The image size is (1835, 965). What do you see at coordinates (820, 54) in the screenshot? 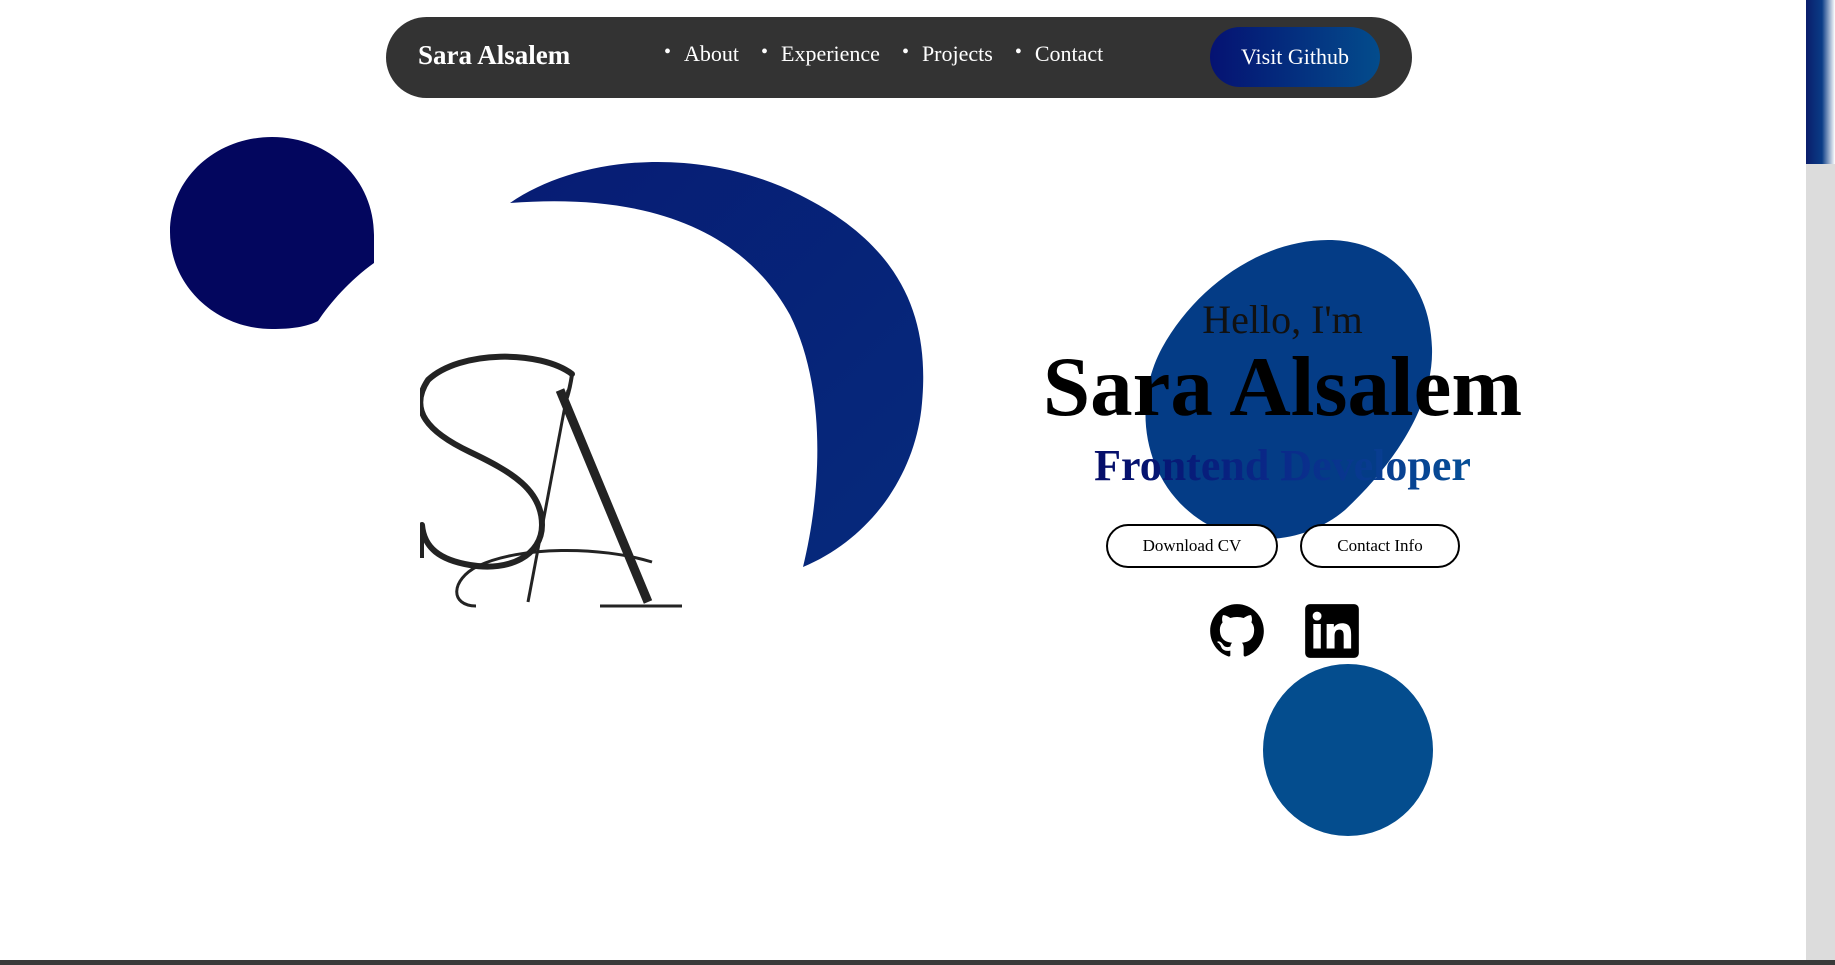
I see `nav-link-experience: Experience` at bounding box center [820, 54].